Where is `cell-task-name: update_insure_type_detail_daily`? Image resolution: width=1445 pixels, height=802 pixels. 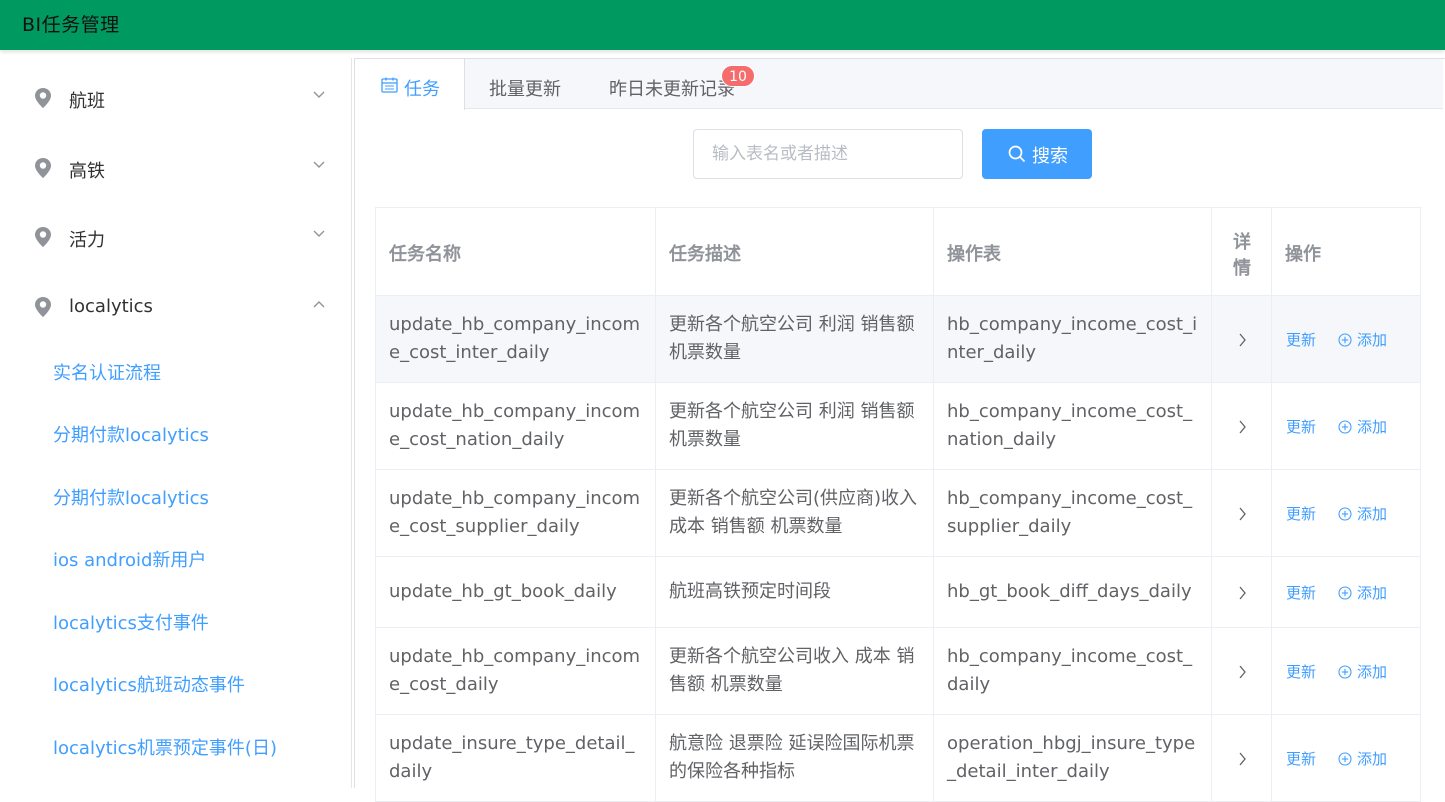
cell-task-name: update_insure_type_detail_daily is located at coordinates (516, 758).